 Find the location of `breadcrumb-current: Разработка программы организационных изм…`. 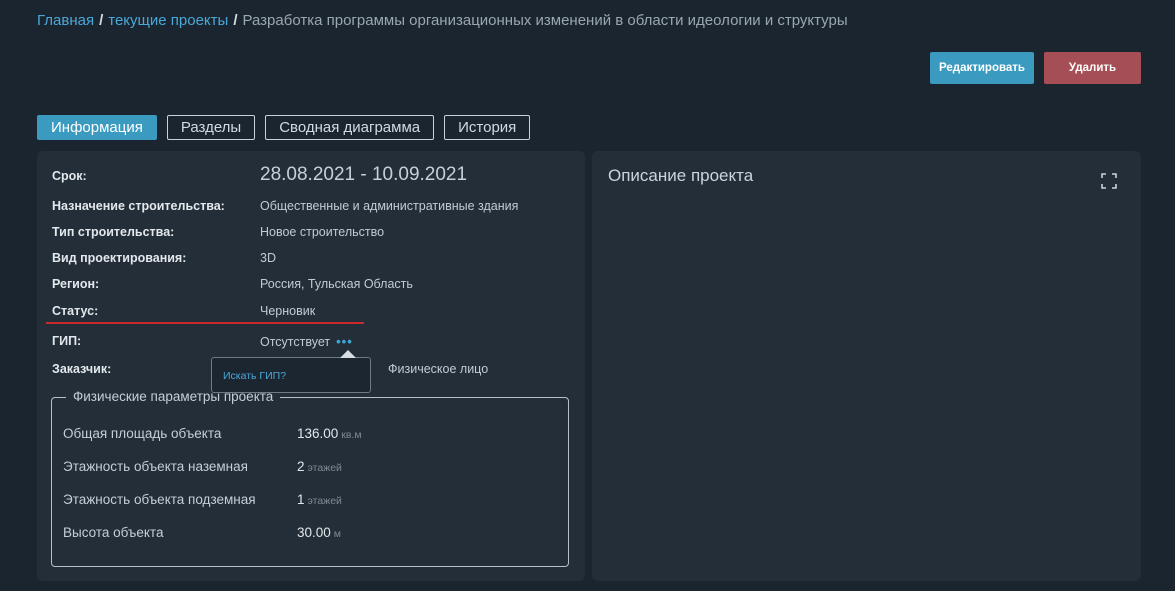

breadcrumb-current: Разработка программы организационных изм… is located at coordinates (545, 20).